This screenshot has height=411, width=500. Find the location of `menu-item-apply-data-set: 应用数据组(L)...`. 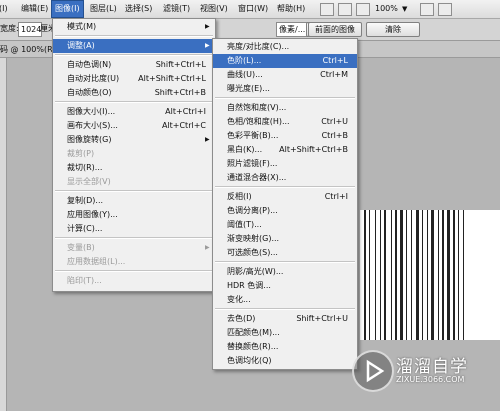

menu-item-apply-data-set: 应用数据组(L)... is located at coordinates (96, 261).